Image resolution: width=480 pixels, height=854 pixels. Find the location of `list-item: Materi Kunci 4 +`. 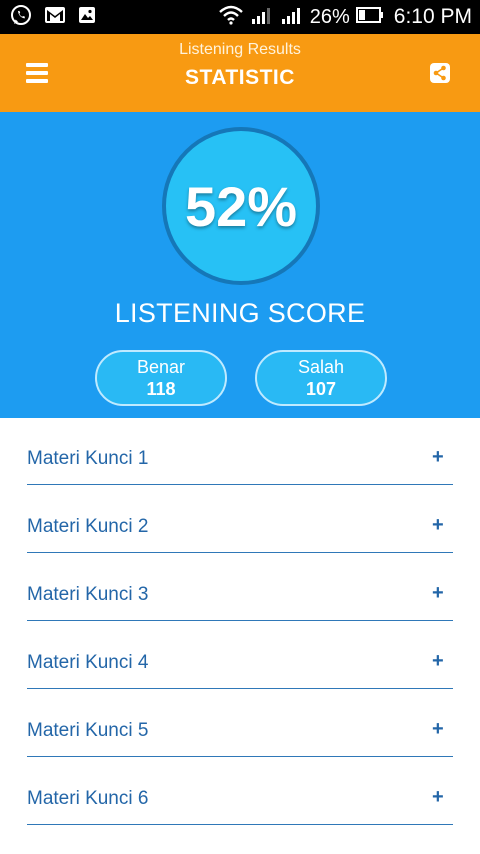

list-item: Materi Kunci 4 + is located at coordinates (240, 656).